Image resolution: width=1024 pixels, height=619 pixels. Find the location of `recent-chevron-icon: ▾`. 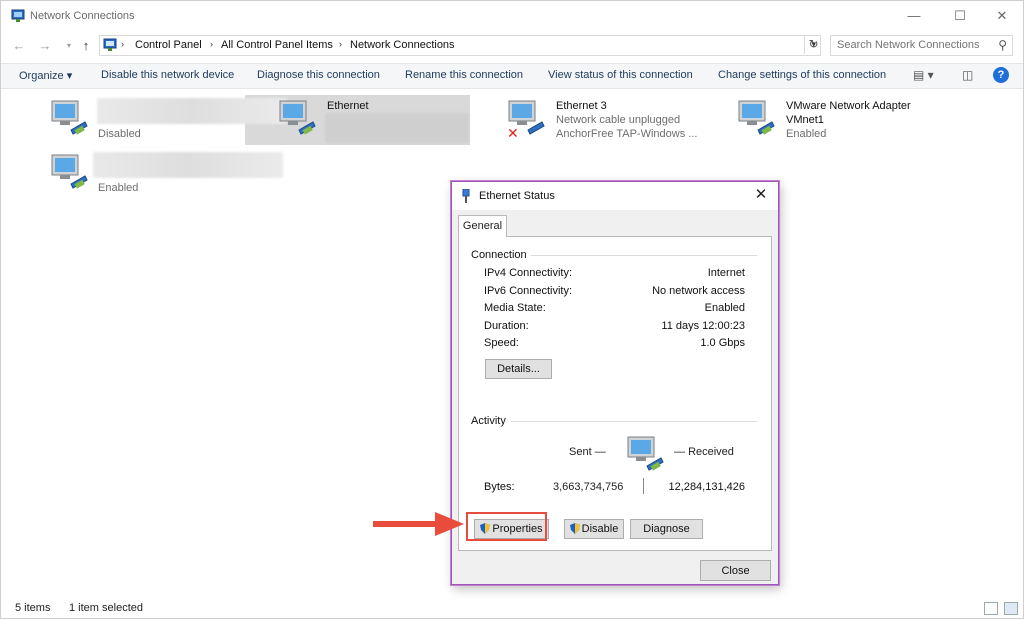

recent-chevron-icon: ▾ is located at coordinates (69, 46).